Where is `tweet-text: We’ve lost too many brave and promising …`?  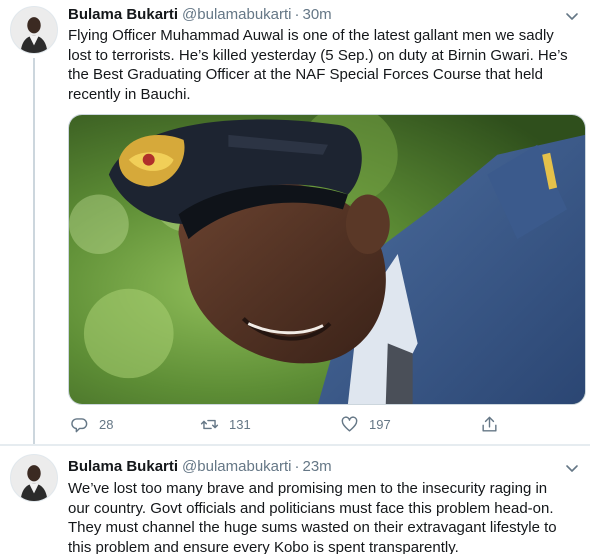 tweet-text: We’ve lost too many brave and promising … is located at coordinates (312, 517).